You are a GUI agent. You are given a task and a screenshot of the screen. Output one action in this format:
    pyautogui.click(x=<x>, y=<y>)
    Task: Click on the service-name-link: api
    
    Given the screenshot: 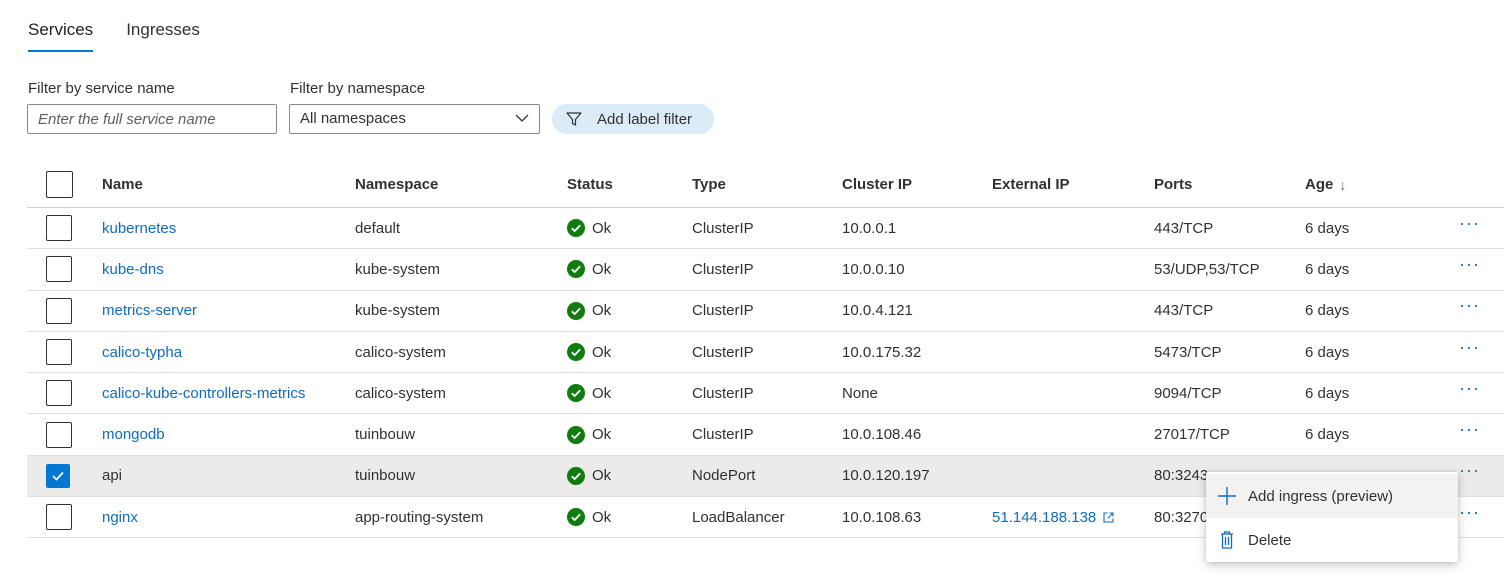 What is the action you would take?
    pyautogui.click(x=112, y=476)
    